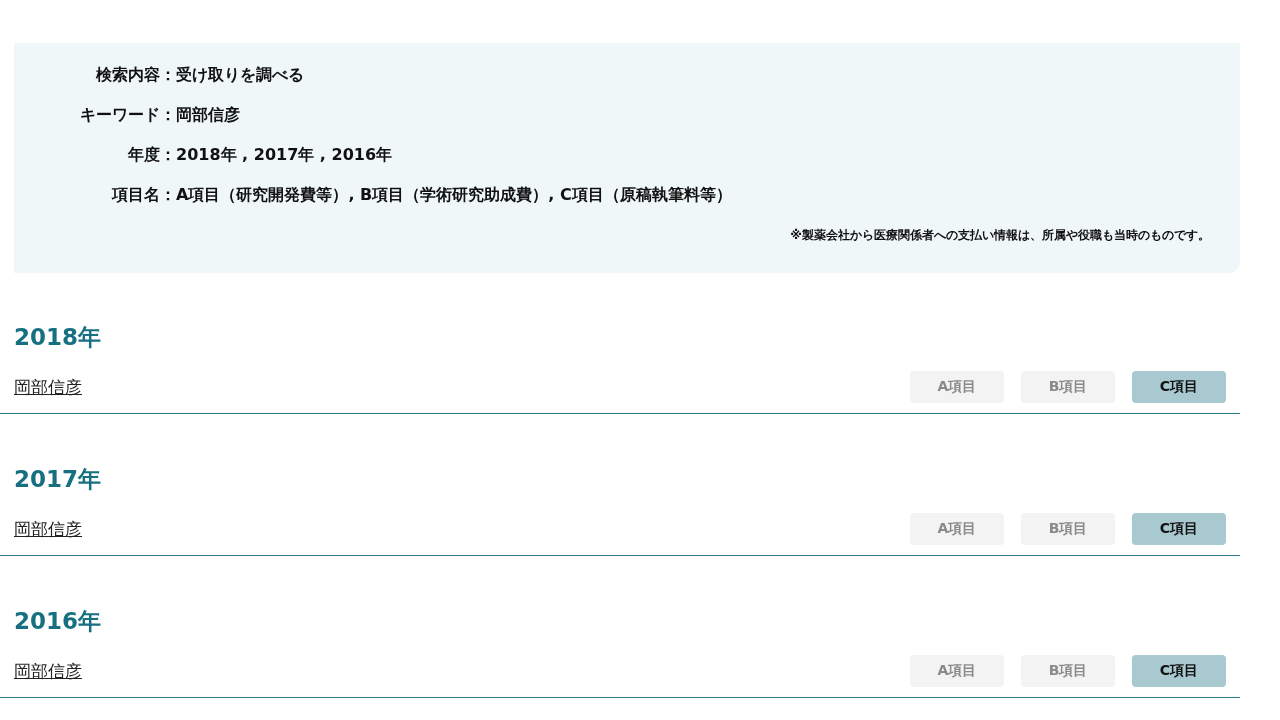 This screenshot has height=720, width=1280. What do you see at coordinates (58, 479) in the screenshot?
I see `year-heading: 2017年` at bounding box center [58, 479].